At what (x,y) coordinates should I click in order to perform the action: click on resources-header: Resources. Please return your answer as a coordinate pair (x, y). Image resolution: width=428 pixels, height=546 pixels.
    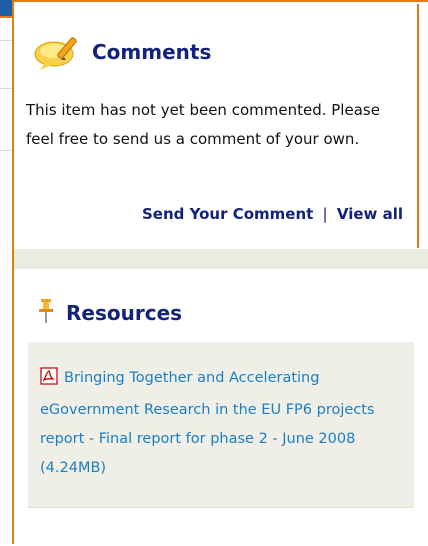
    Looking at the image, I should click on (110, 313).